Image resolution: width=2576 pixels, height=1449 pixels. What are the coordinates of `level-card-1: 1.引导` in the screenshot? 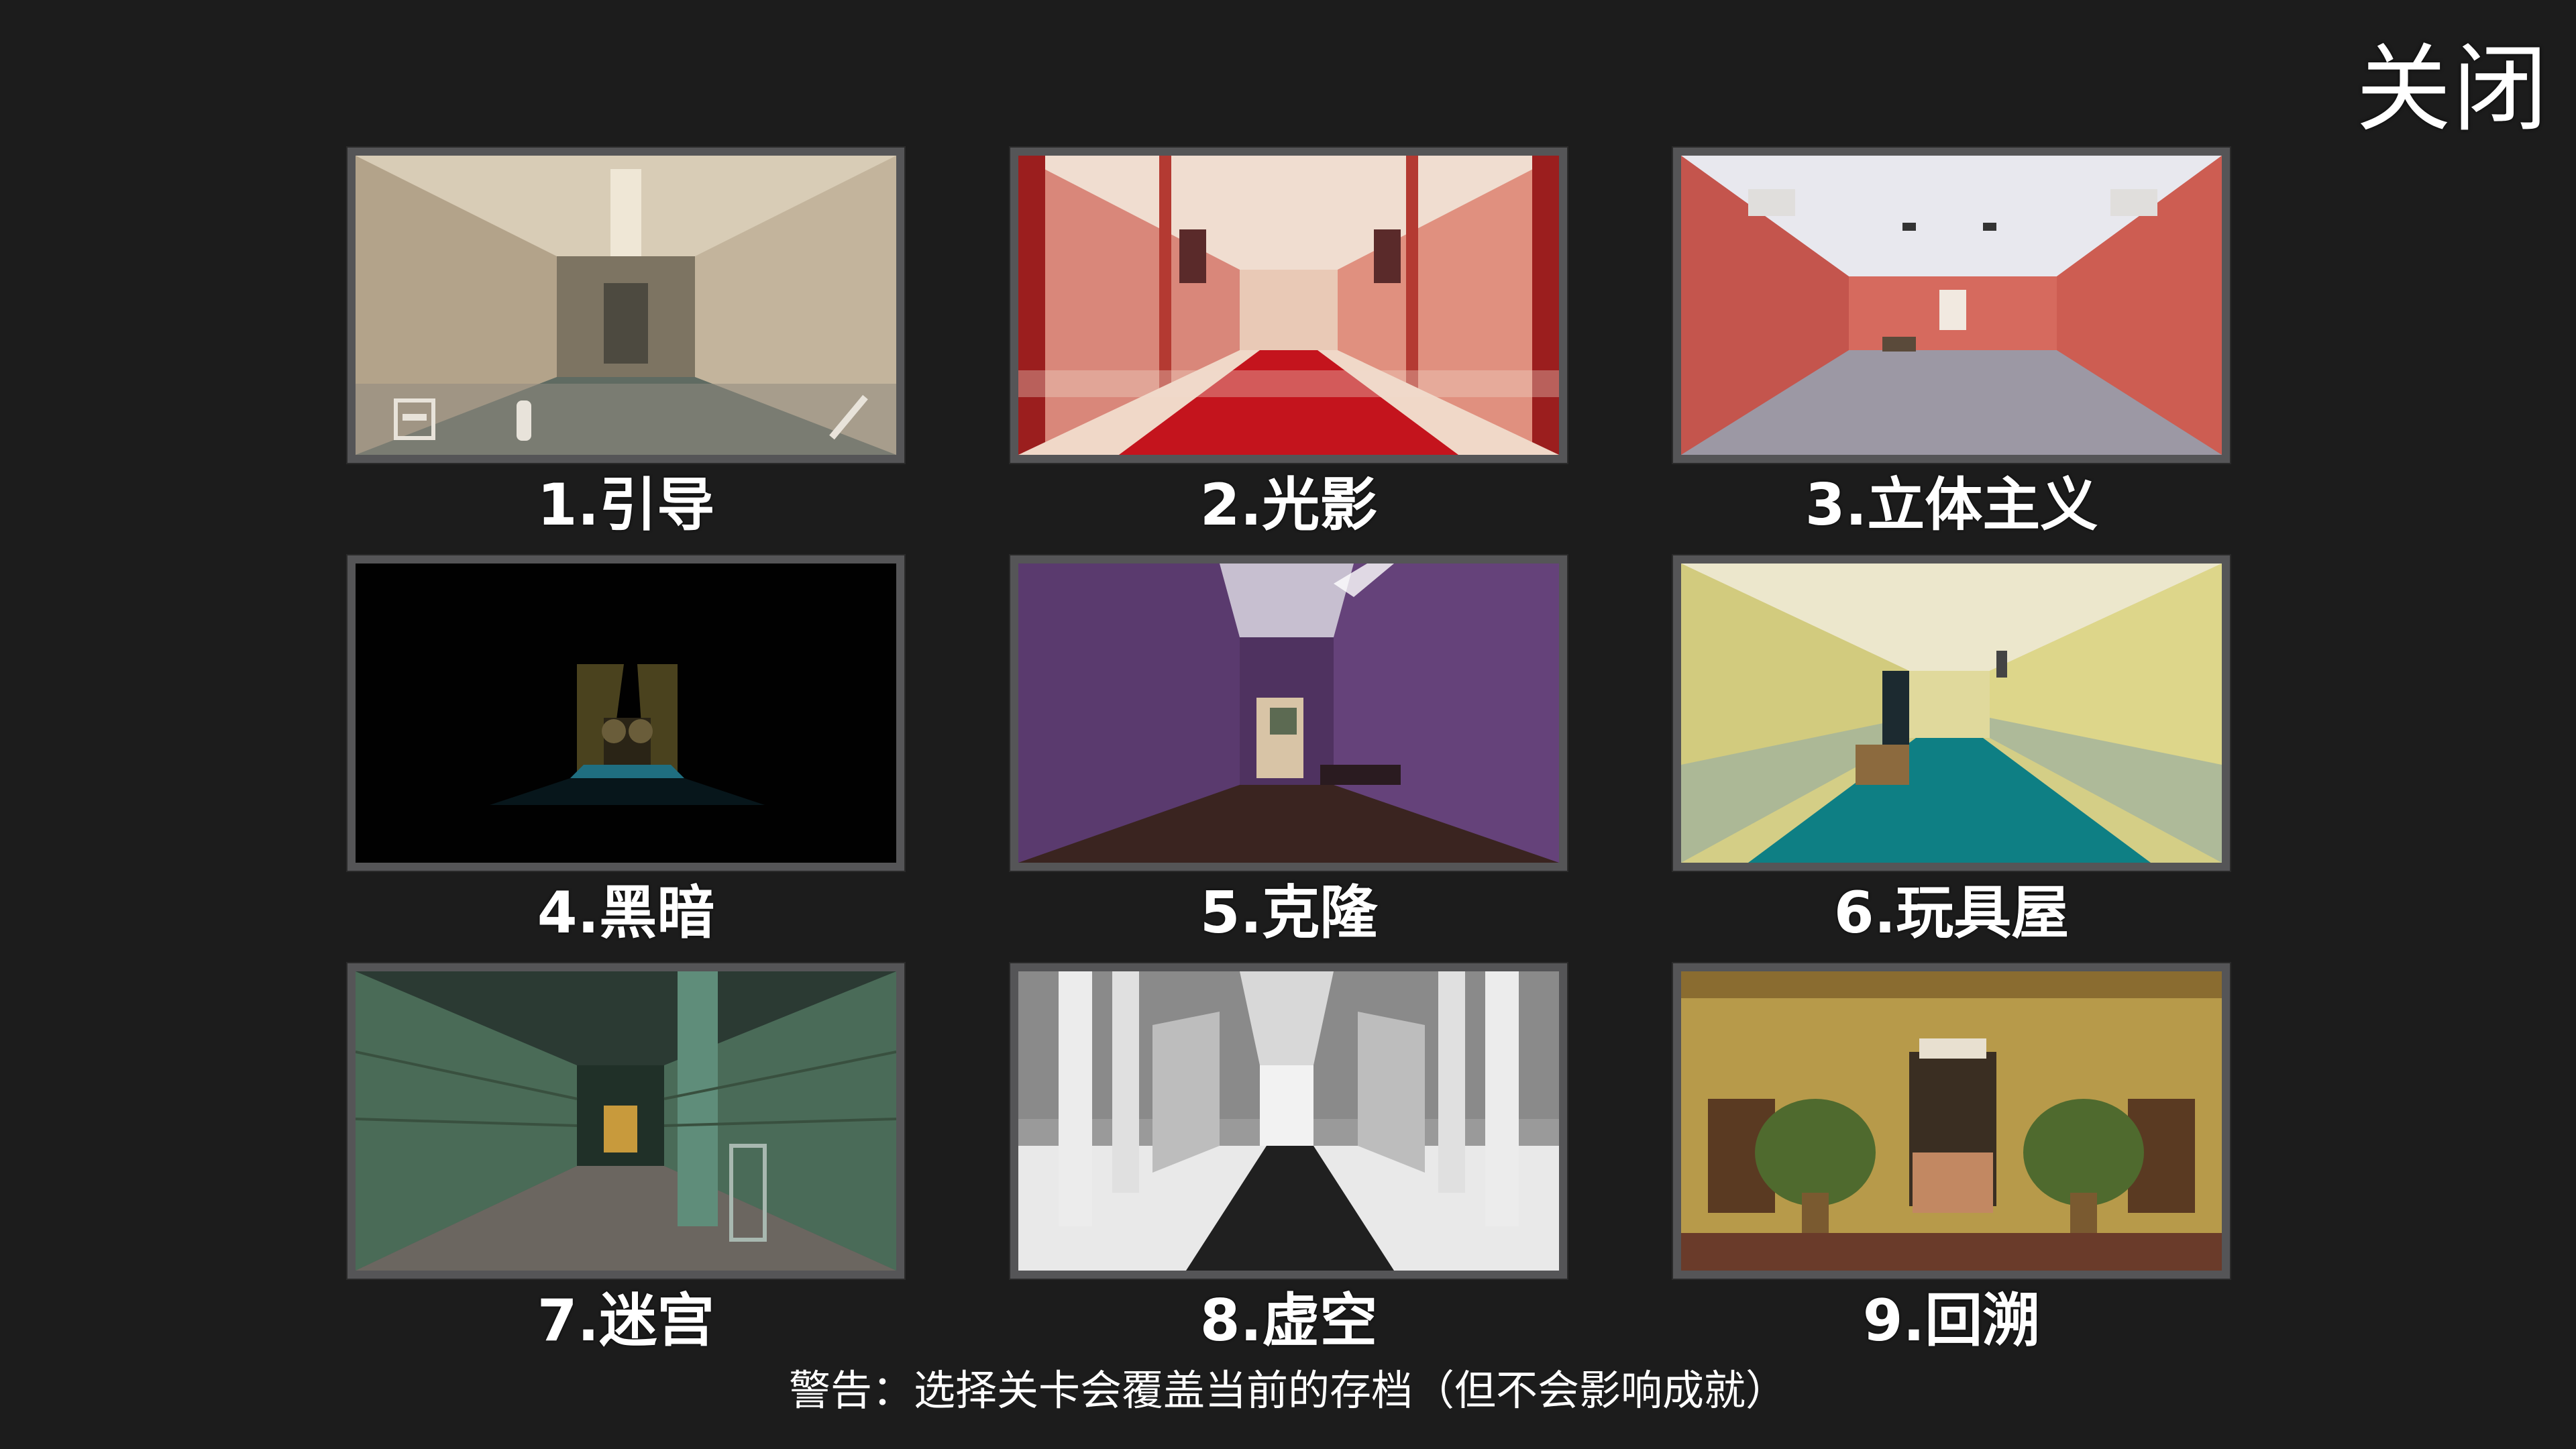 It's located at (625, 344).